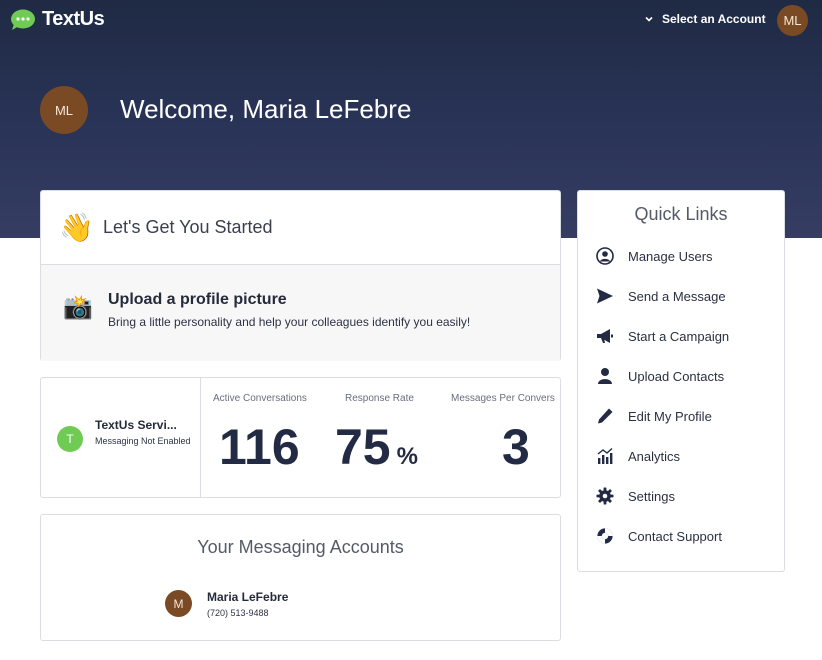  Describe the element at coordinates (605, 336) in the screenshot. I see `megaphone-icon` at that location.